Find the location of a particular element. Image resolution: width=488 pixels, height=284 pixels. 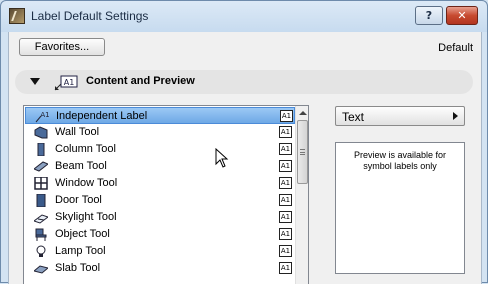

label-type-value: Text is located at coordinates (353, 117).